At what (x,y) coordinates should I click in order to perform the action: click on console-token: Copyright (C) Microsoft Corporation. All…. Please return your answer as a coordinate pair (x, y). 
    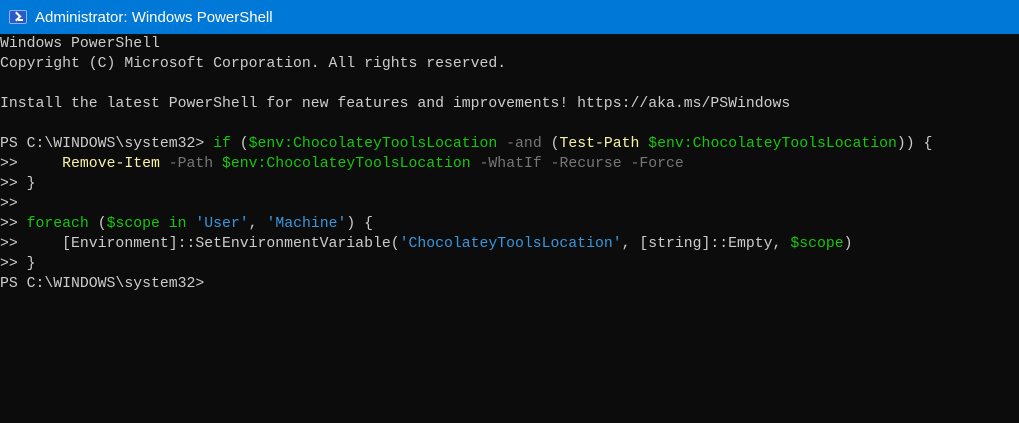
    Looking at the image, I should click on (253, 64).